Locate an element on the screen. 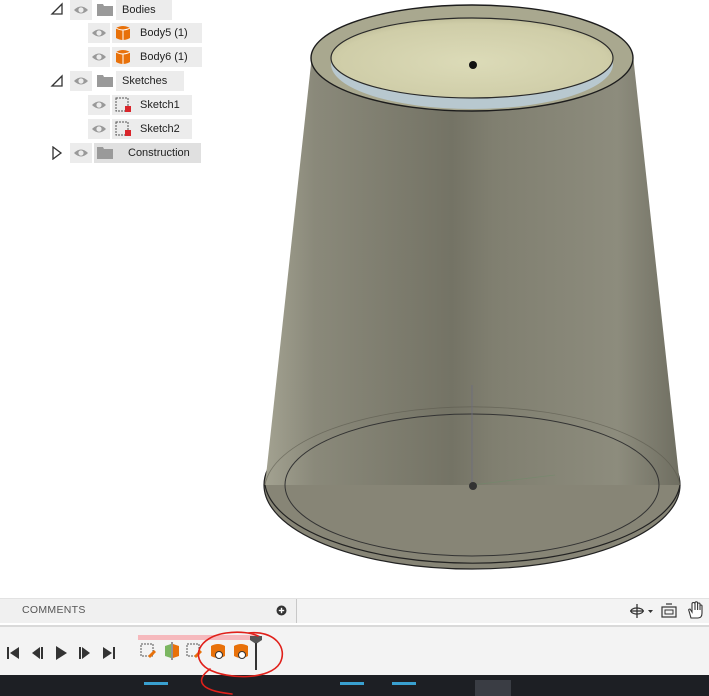 The image size is (709, 696). timeline-track is located at coordinates (199, 637).